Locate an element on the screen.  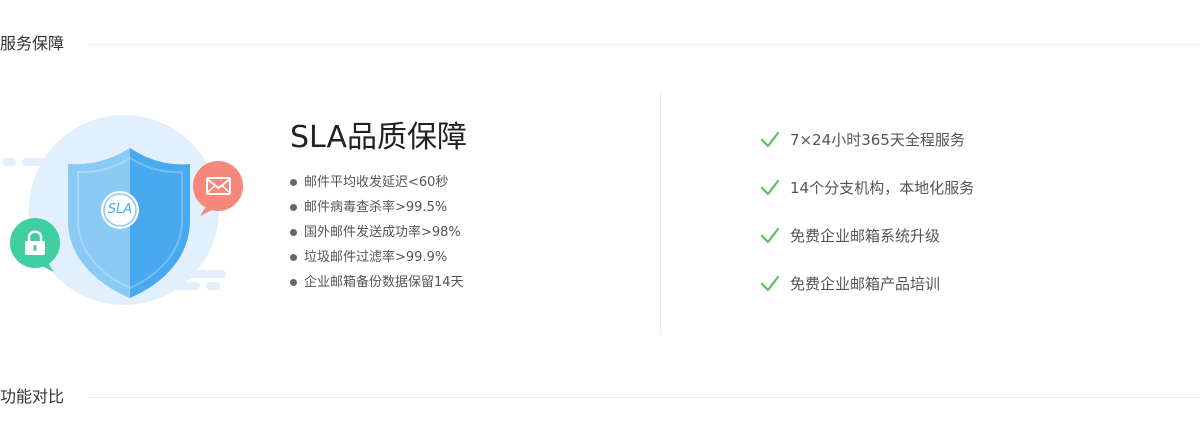
list-item: 免费企业邮箱系统升级 is located at coordinates (867, 247).